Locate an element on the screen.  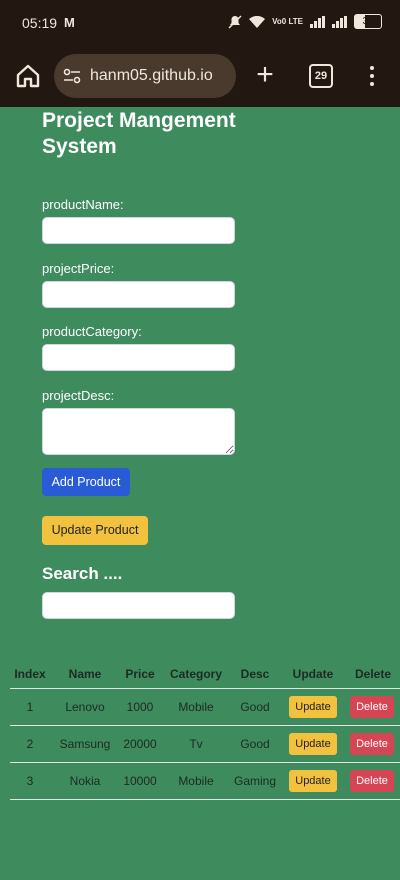
add-product-button: Add Product is located at coordinates (86, 482).